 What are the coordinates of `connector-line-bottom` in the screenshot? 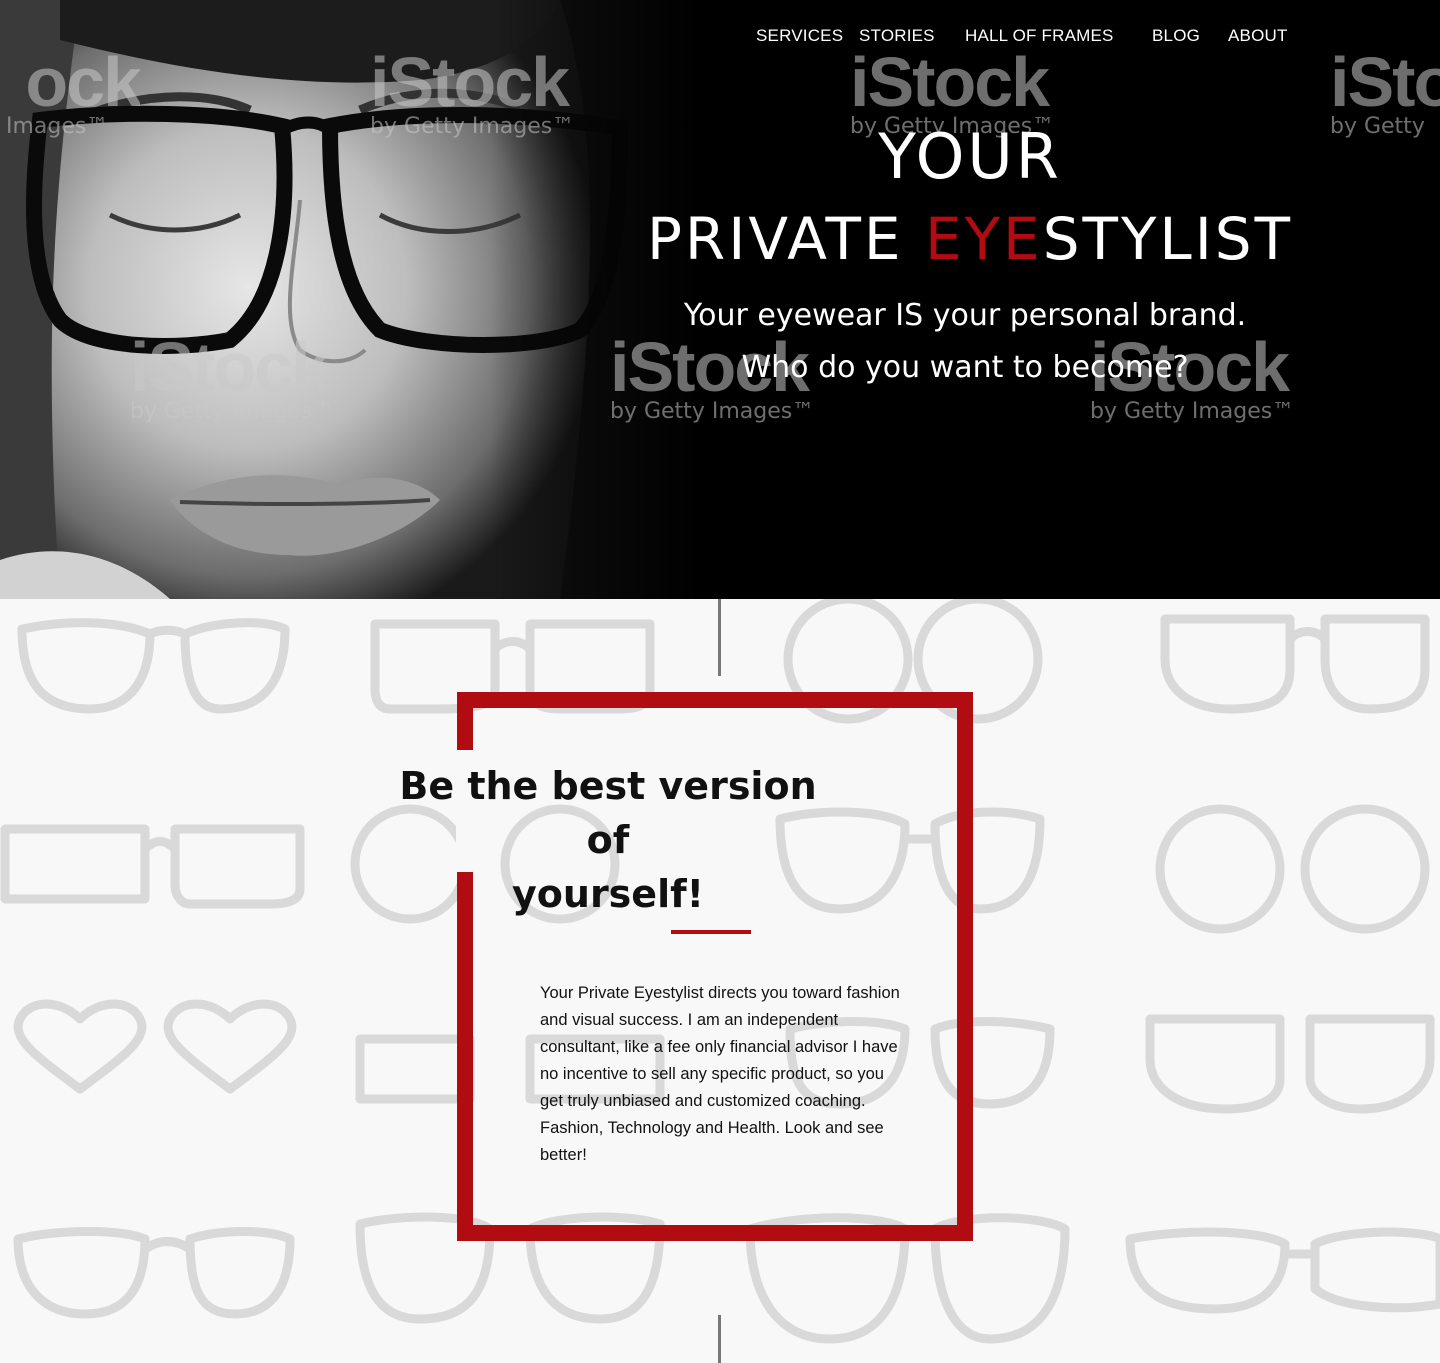 It's located at (719, 1339).